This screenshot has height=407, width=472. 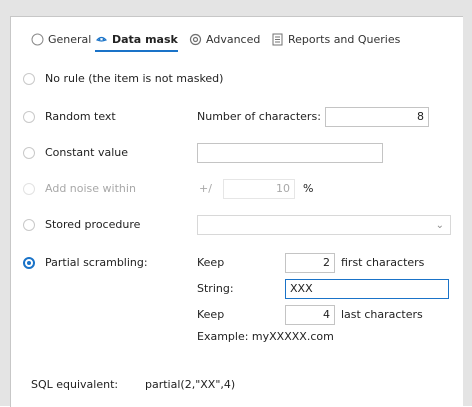 What do you see at coordinates (205, 188) in the screenshot?
I see `noise-plus-minus-label: +/` at bounding box center [205, 188].